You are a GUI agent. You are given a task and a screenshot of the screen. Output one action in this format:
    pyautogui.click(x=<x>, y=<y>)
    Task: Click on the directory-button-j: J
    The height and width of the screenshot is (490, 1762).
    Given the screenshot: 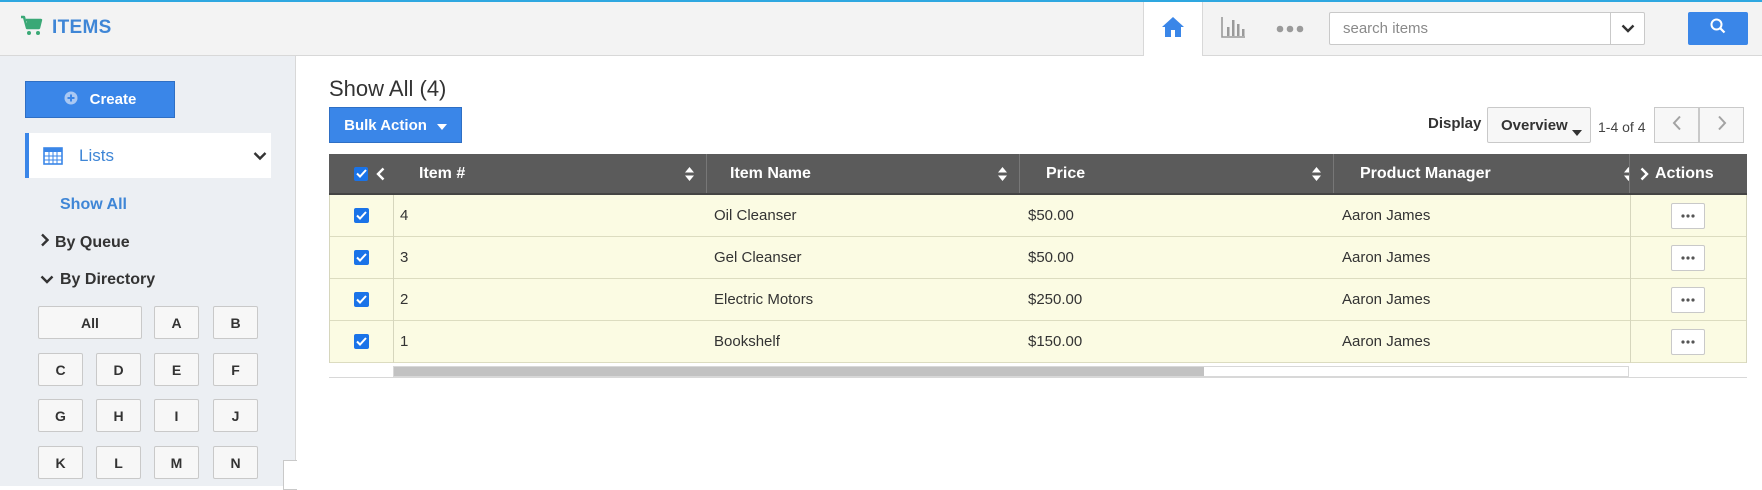 What is the action you would take?
    pyautogui.click(x=235, y=415)
    